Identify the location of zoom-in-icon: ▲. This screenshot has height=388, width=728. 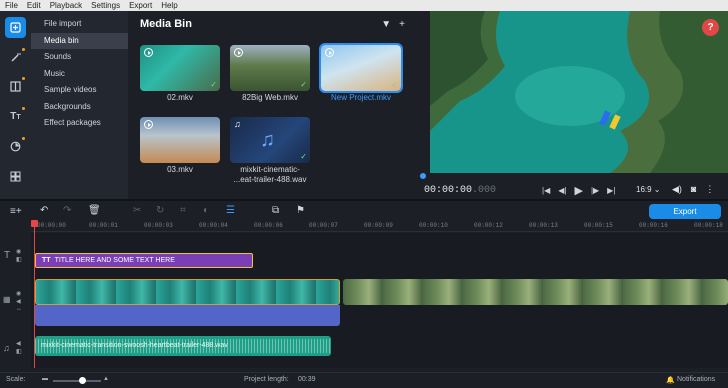
(106, 379).